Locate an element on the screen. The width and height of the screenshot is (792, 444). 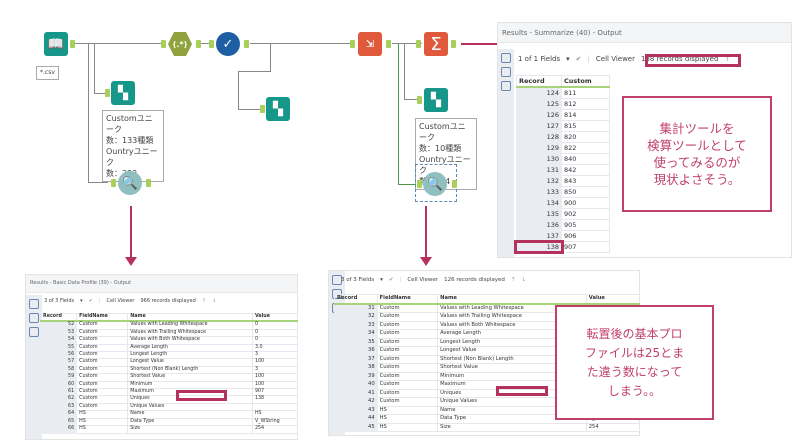
table-row: 127 815 is located at coordinates (563, 126).